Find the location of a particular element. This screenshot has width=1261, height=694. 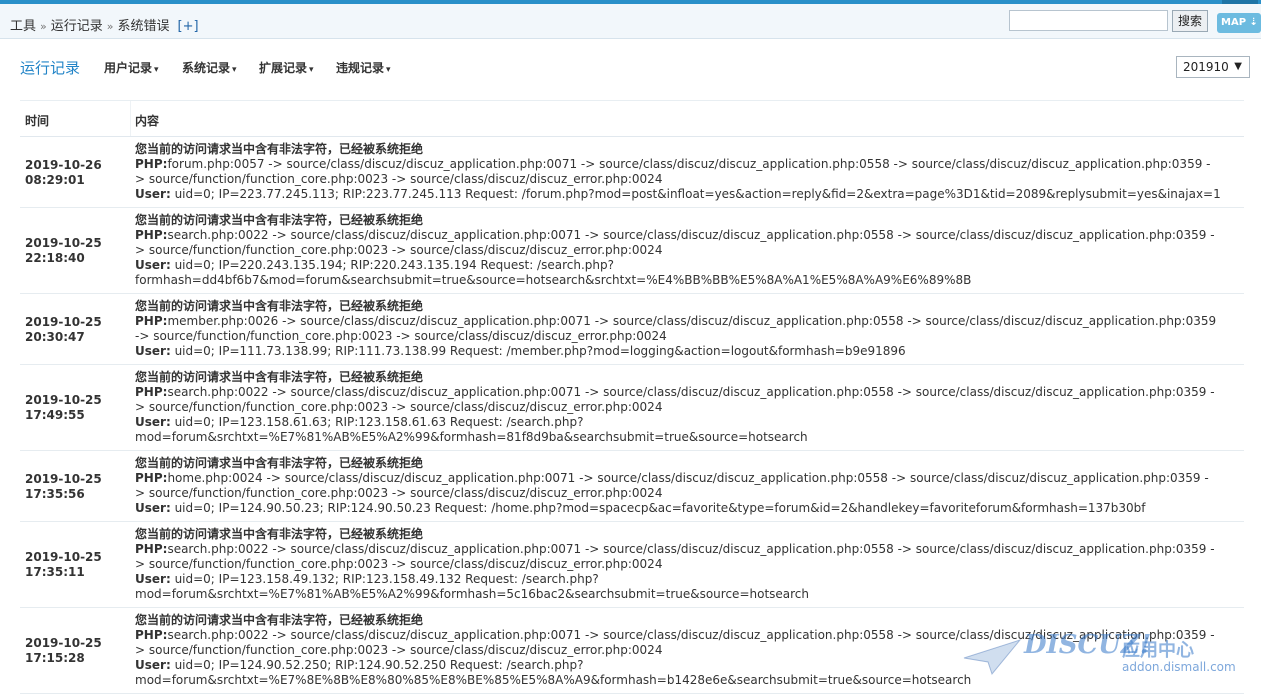

row-timestamp: 2019-10-25 20:30:47 is located at coordinates (63, 330).